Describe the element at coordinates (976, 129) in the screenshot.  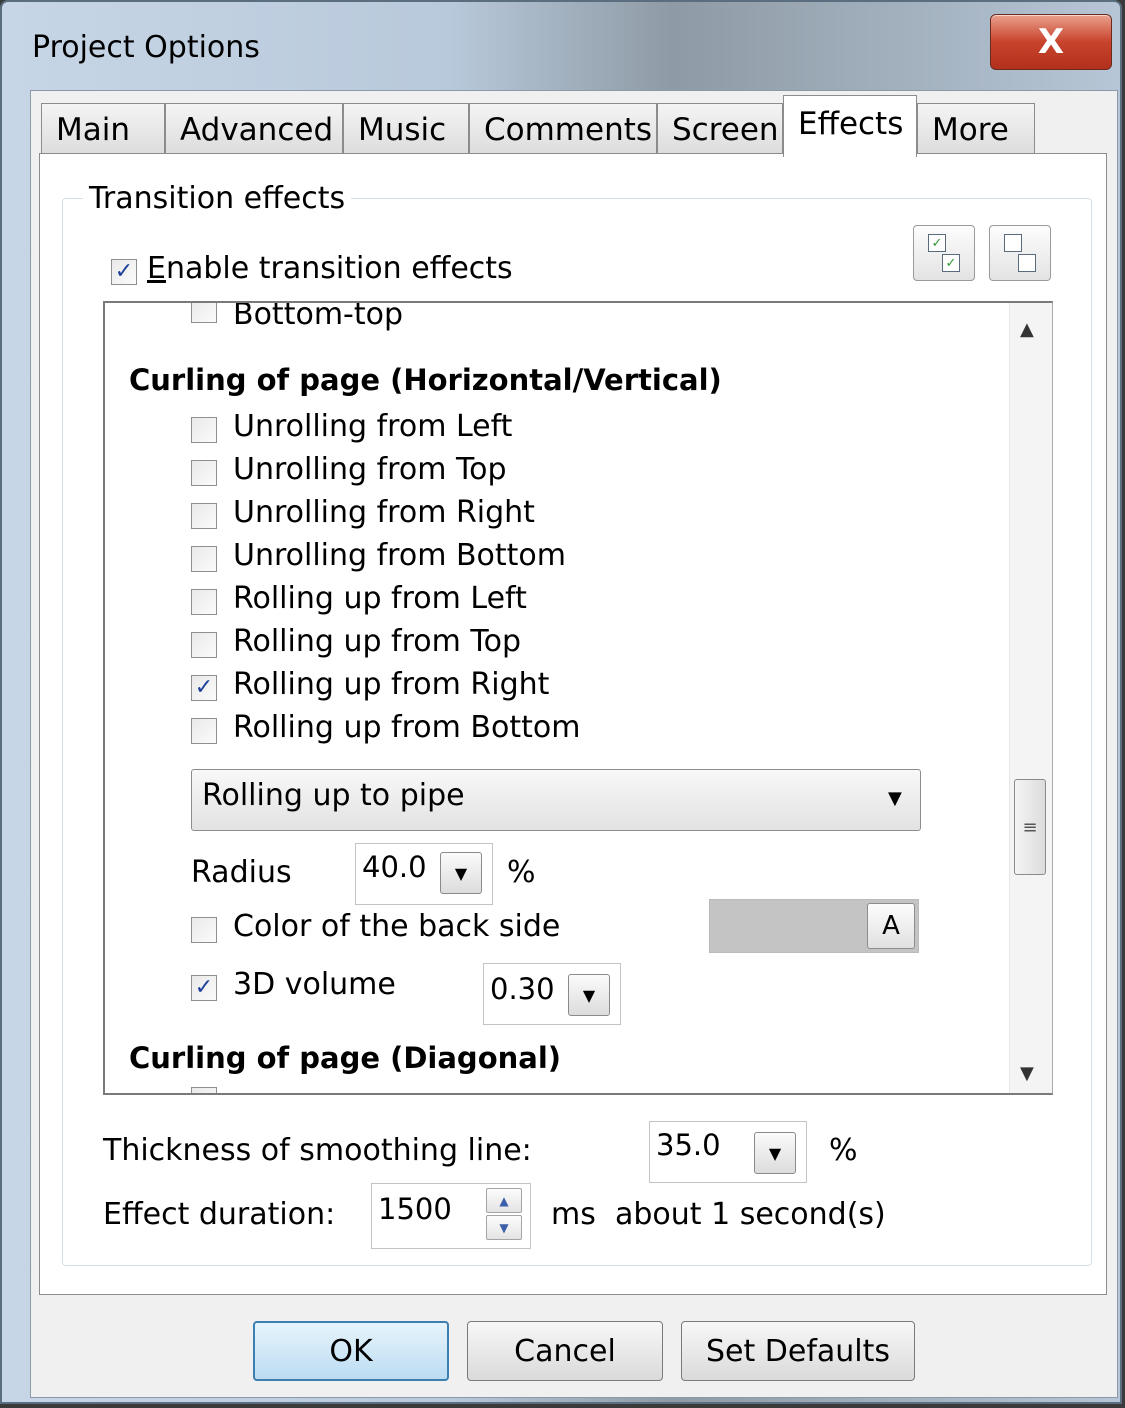
I see `tab-more: More` at that location.